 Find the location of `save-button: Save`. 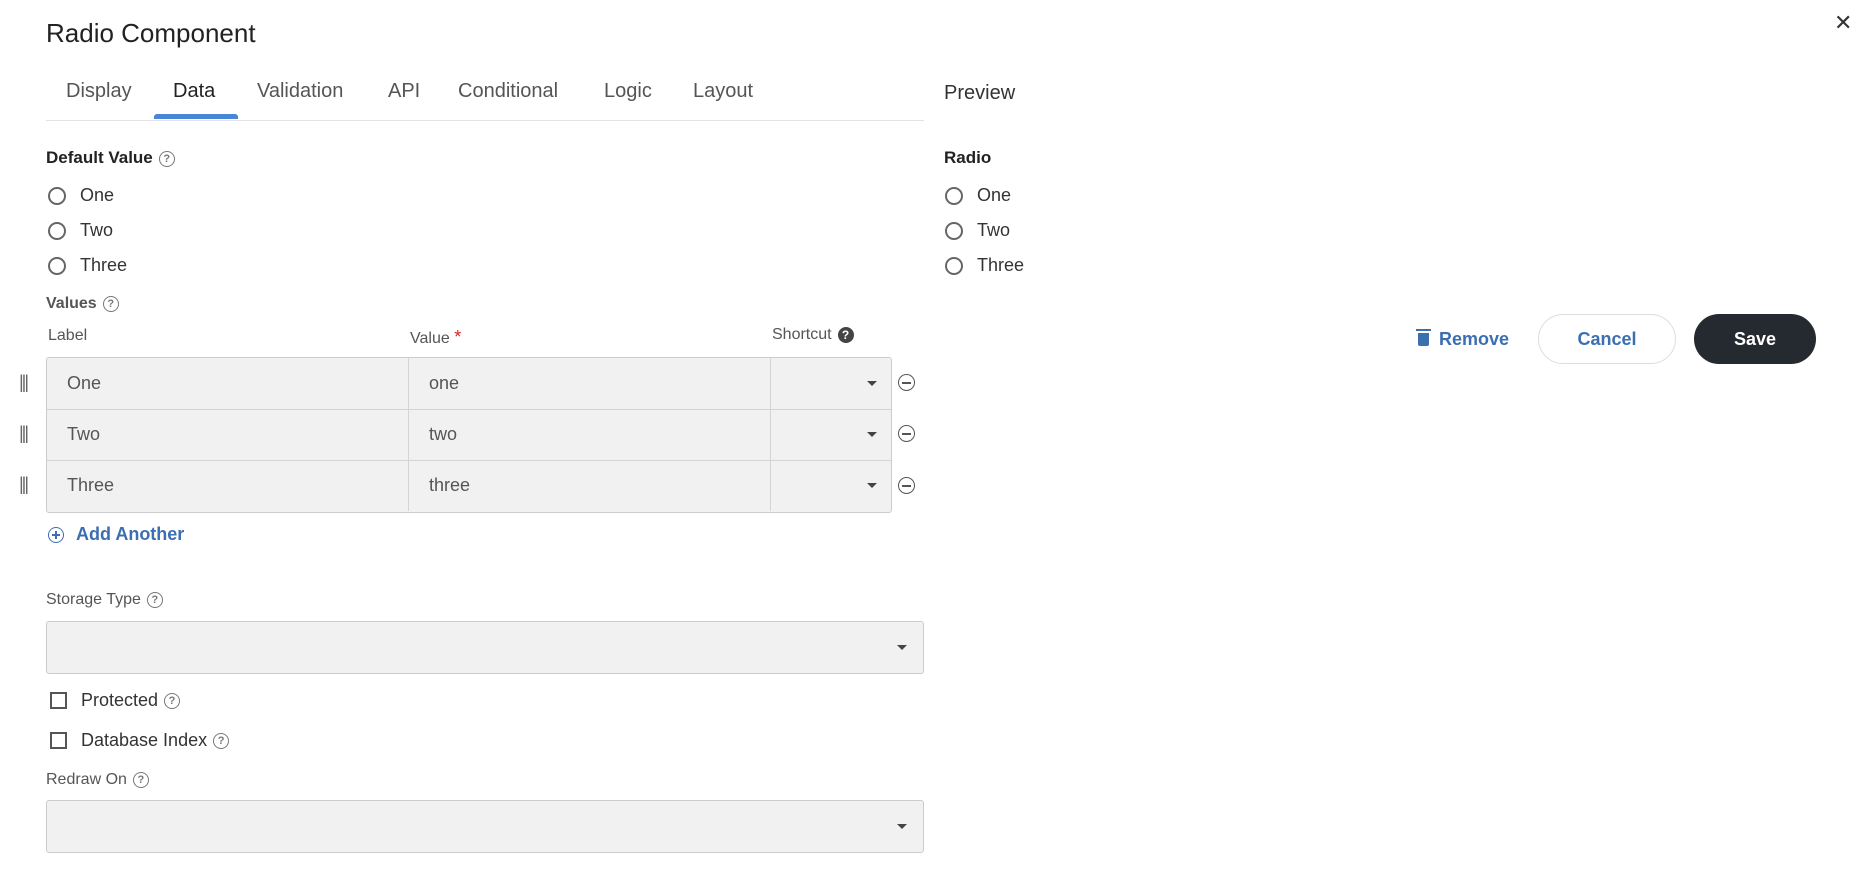

save-button: Save is located at coordinates (1755, 339).